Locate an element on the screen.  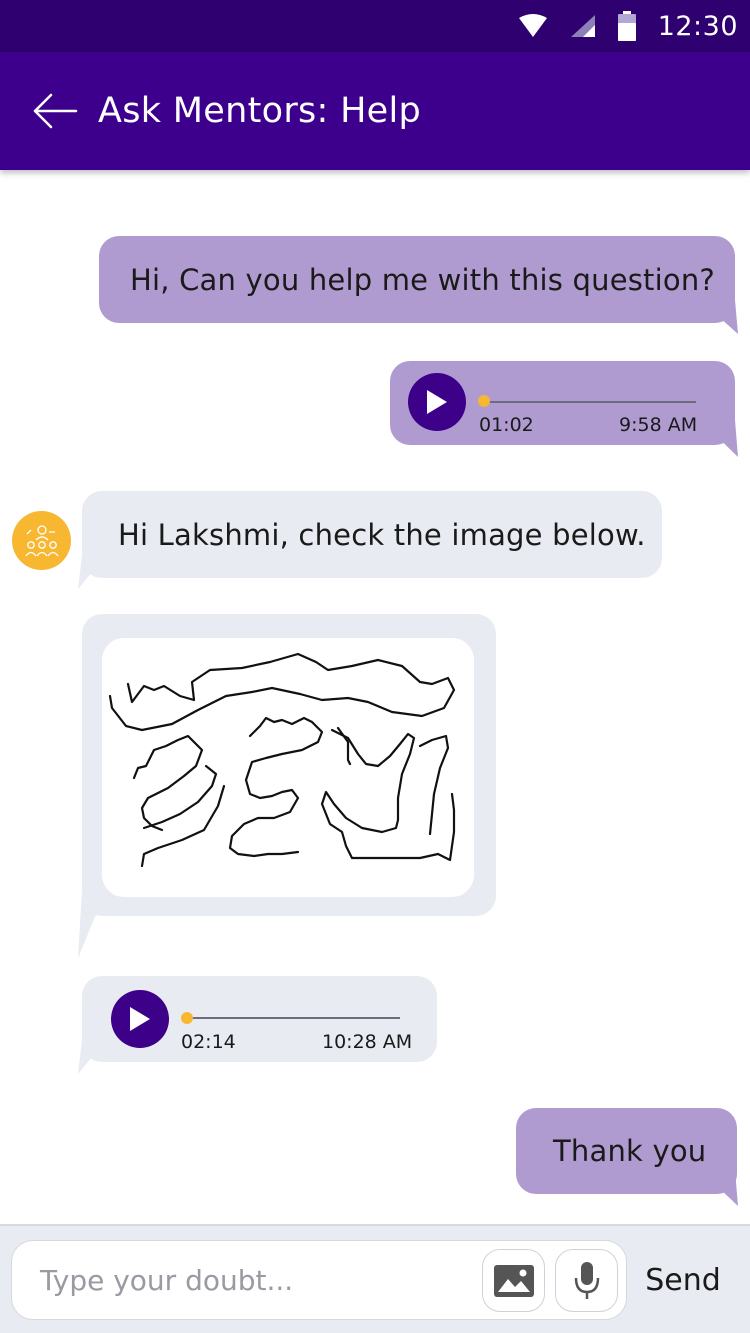
audio-message-received: 02:14 10:28 AM is located at coordinates (259, 1019).